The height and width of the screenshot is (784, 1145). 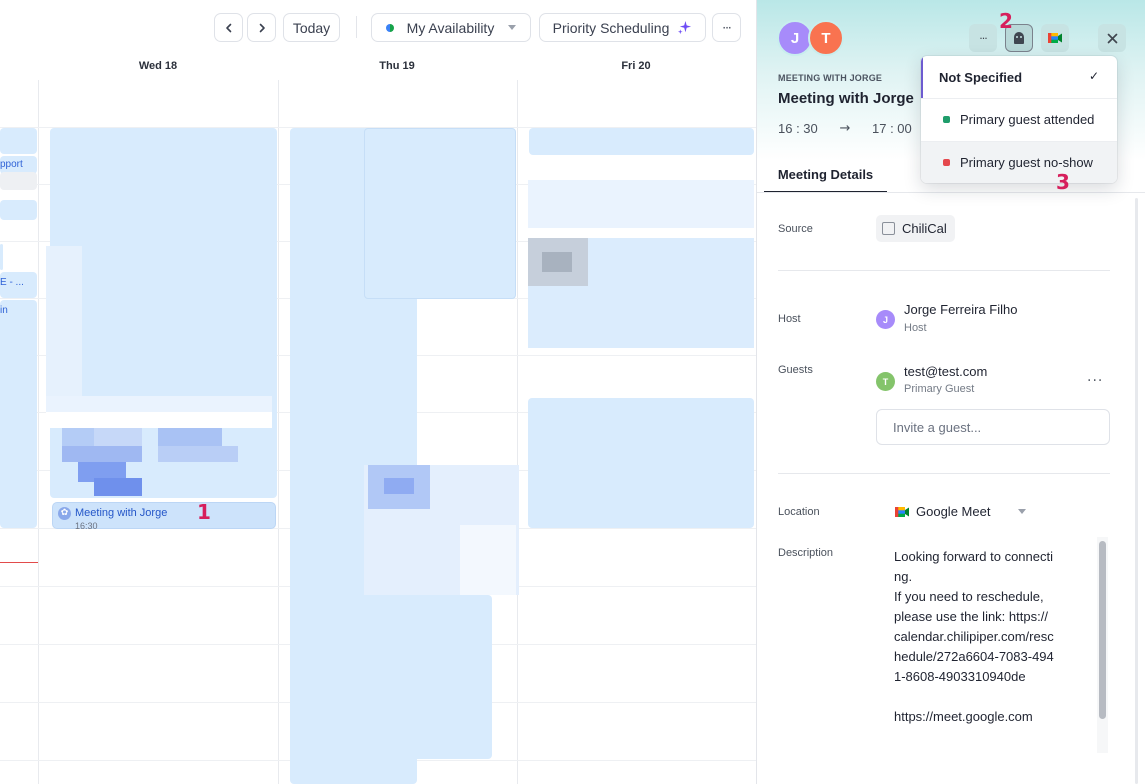 What do you see at coordinates (726, 27) in the screenshot?
I see `more-options-button: ···` at bounding box center [726, 27].